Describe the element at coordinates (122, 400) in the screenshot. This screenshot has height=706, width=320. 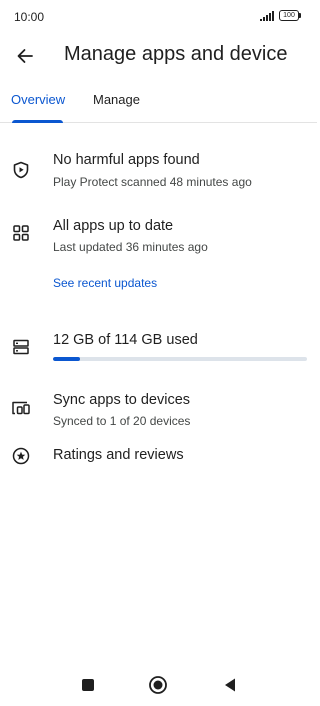
I see `sync-devices-title: Sync apps to devices` at that location.